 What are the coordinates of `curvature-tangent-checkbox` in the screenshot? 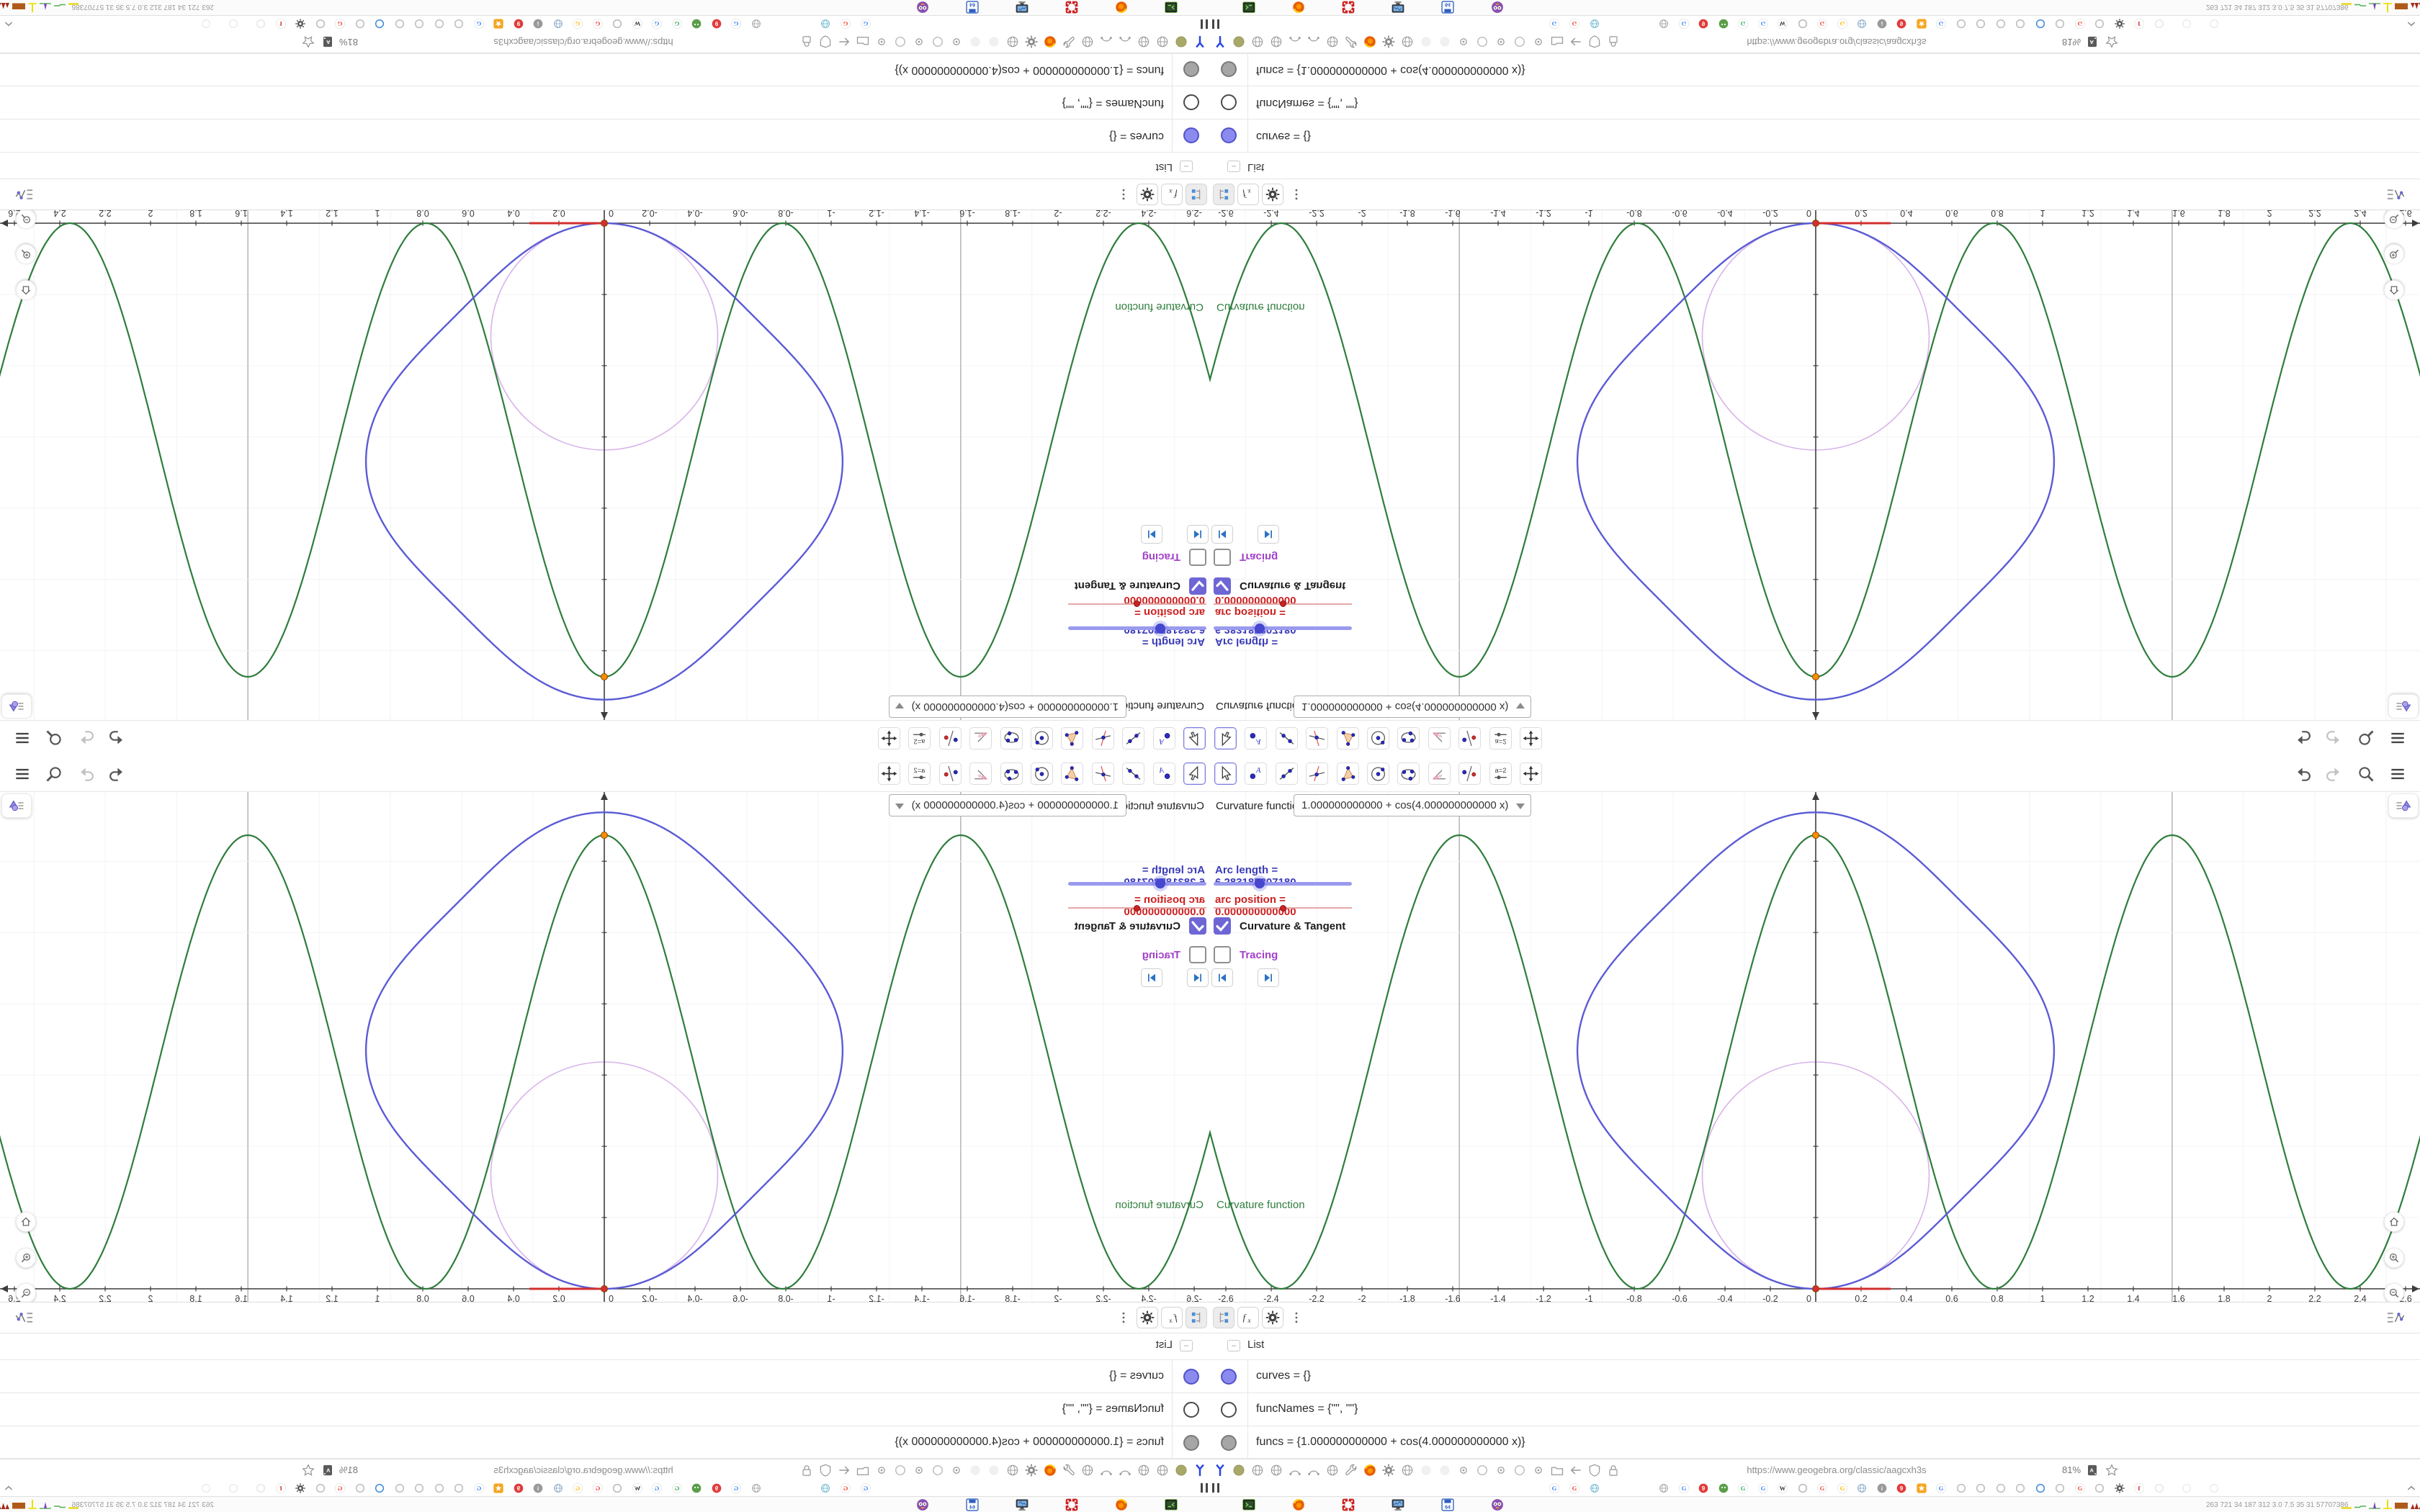 It's located at (1197, 926).